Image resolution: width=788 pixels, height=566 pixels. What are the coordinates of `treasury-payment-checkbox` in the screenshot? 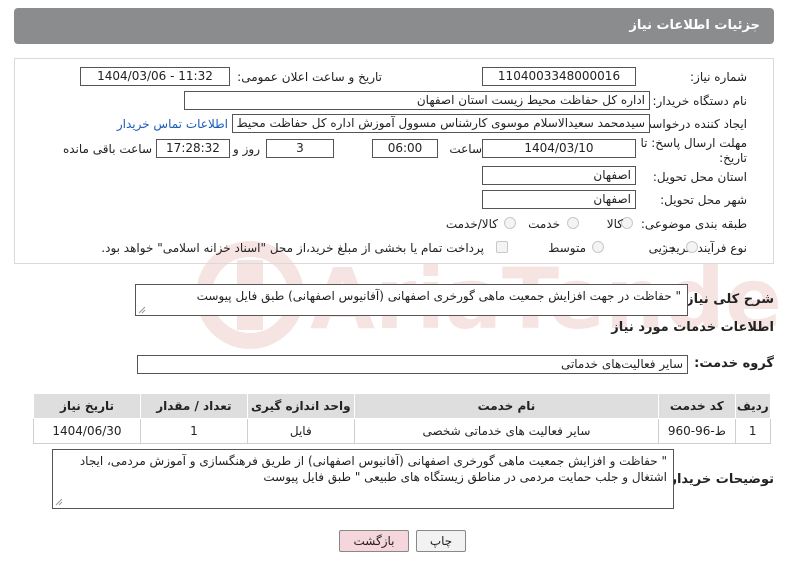 It's located at (502, 247).